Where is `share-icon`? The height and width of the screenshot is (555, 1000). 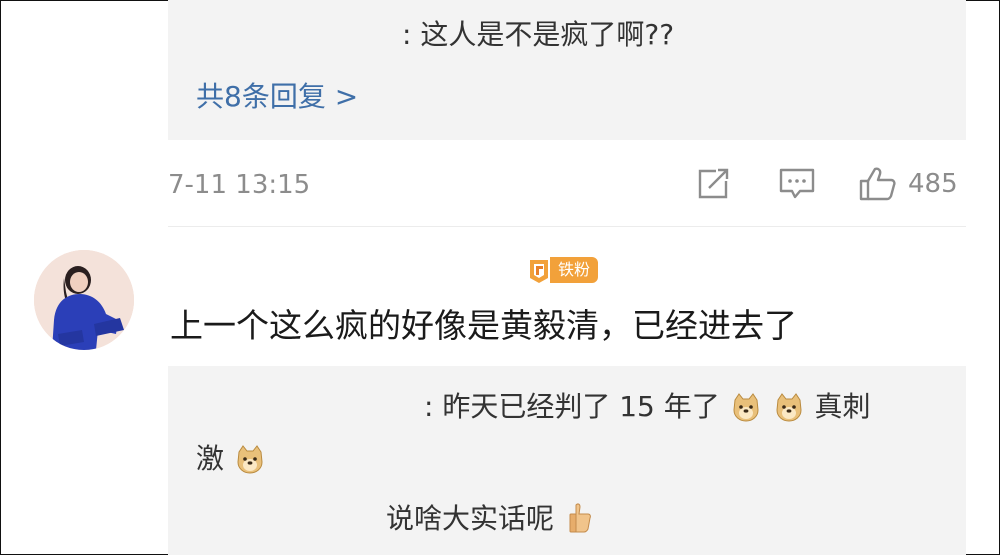 share-icon is located at coordinates (714, 184).